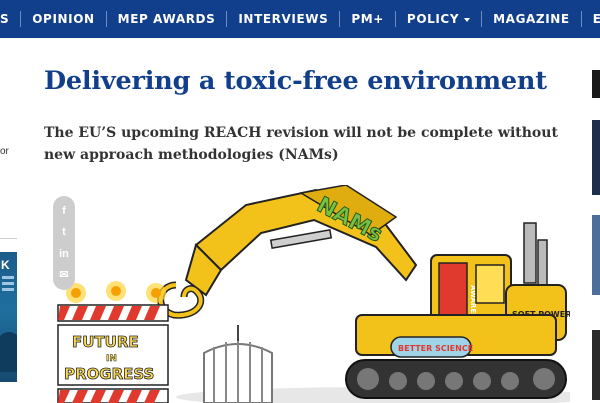 The image size is (600, 403). What do you see at coordinates (433, 19) in the screenshot?
I see `nav-item-policy-label: POLICY` at bounding box center [433, 19].